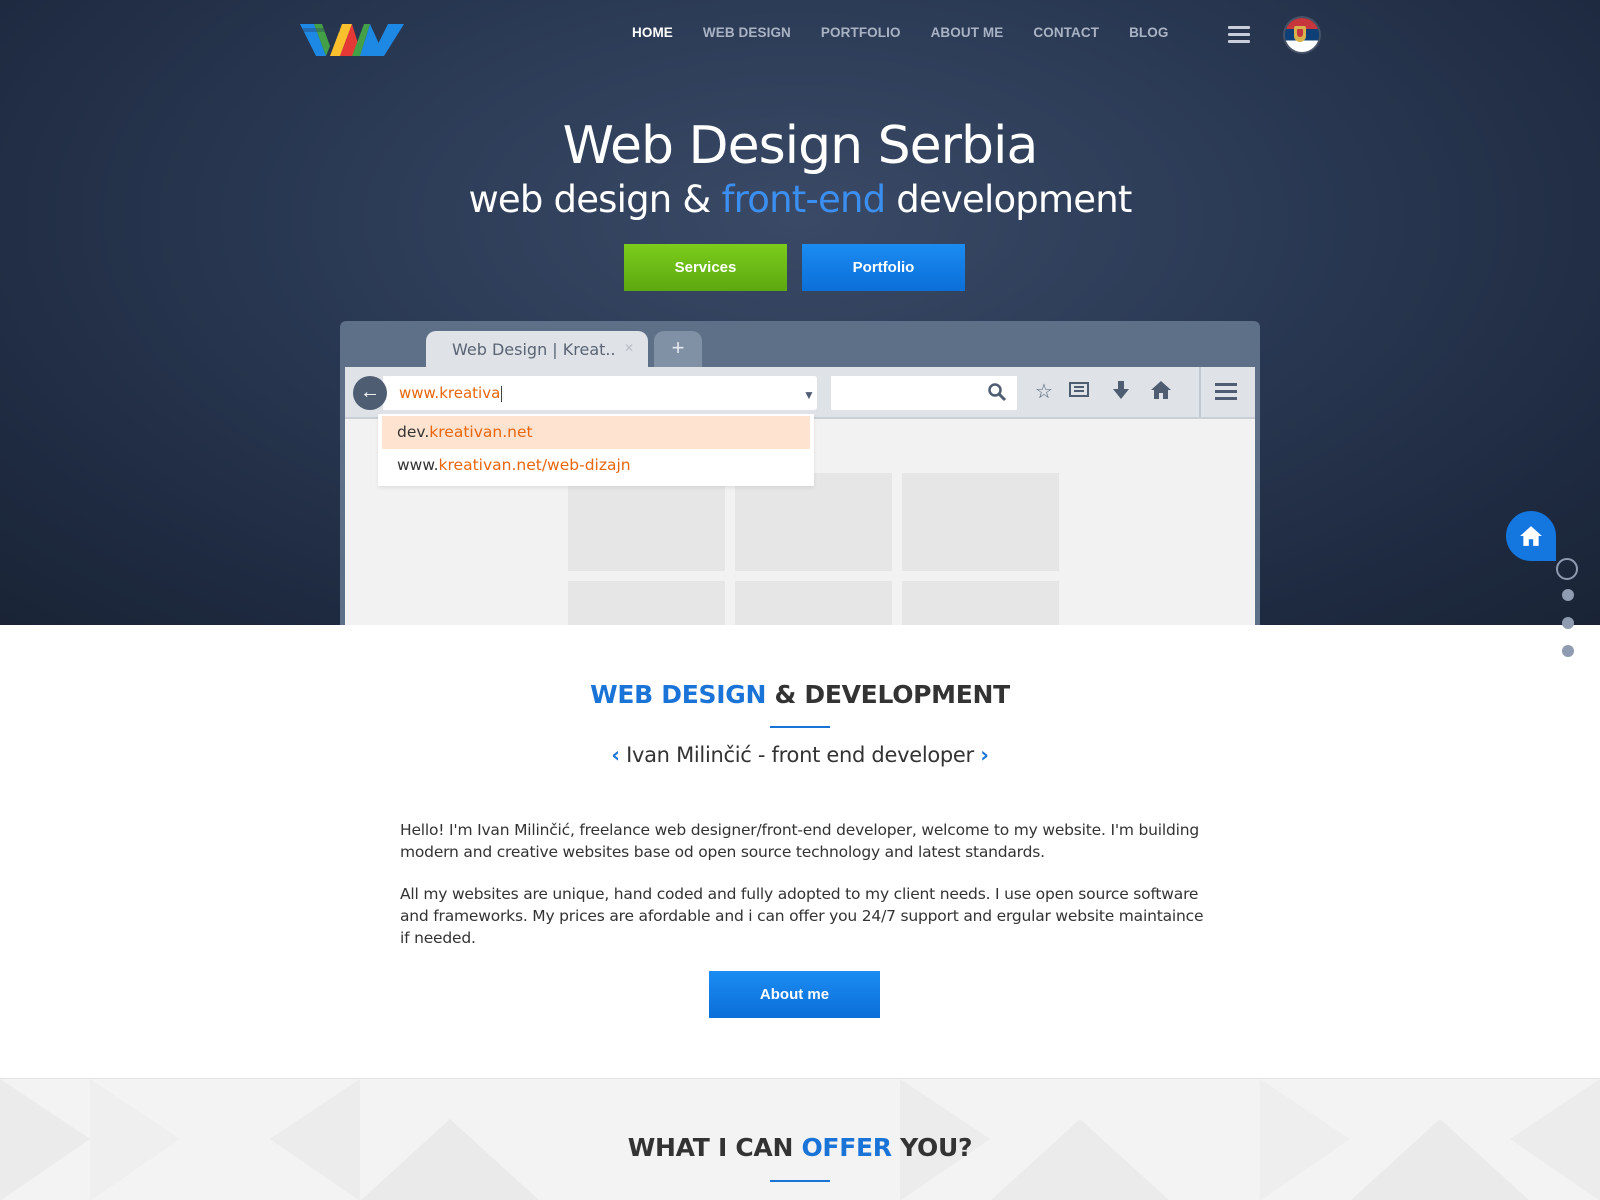 The width and height of the screenshot is (1600, 1200). I want to click on search-icon, so click(997, 392).